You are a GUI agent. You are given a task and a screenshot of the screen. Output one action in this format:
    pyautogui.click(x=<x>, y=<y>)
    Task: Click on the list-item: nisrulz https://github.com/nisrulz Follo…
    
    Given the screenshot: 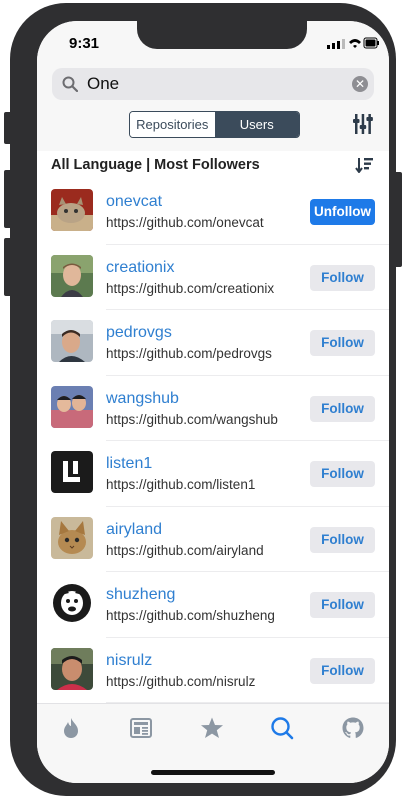 What is the action you would take?
    pyautogui.click(x=213, y=670)
    